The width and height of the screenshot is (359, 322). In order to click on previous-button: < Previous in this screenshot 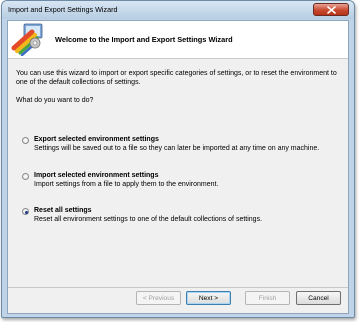, I will do `click(158, 298)`.